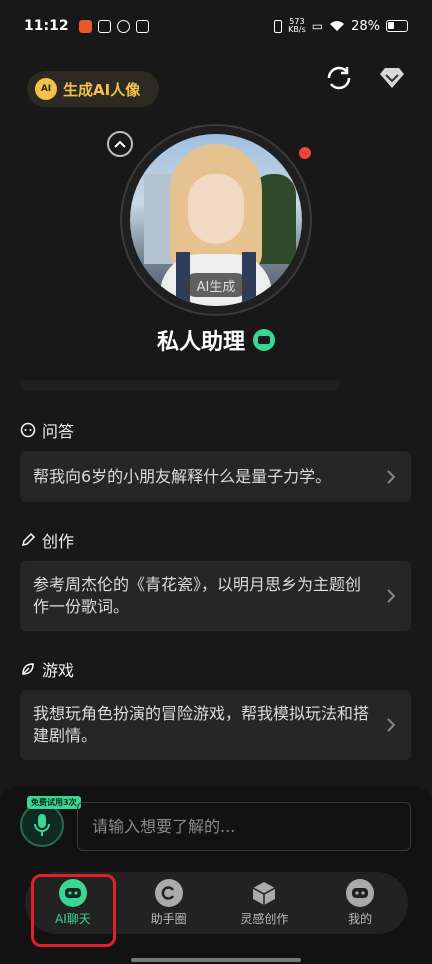  What do you see at coordinates (28, 430) in the screenshot?
I see `chat-bubble-icon` at bounding box center [28, 430].